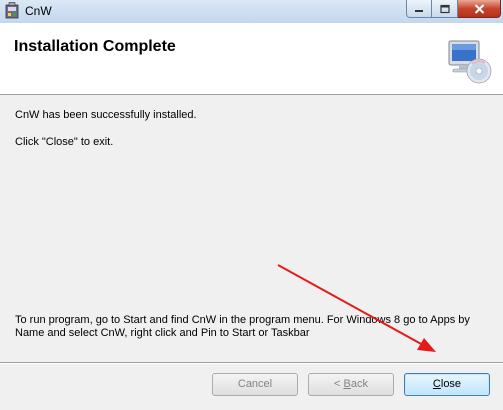 Image resolution: width=503 pixels, height=410 pixels. I want to click on computer-cd-icon, so click(470, 62).